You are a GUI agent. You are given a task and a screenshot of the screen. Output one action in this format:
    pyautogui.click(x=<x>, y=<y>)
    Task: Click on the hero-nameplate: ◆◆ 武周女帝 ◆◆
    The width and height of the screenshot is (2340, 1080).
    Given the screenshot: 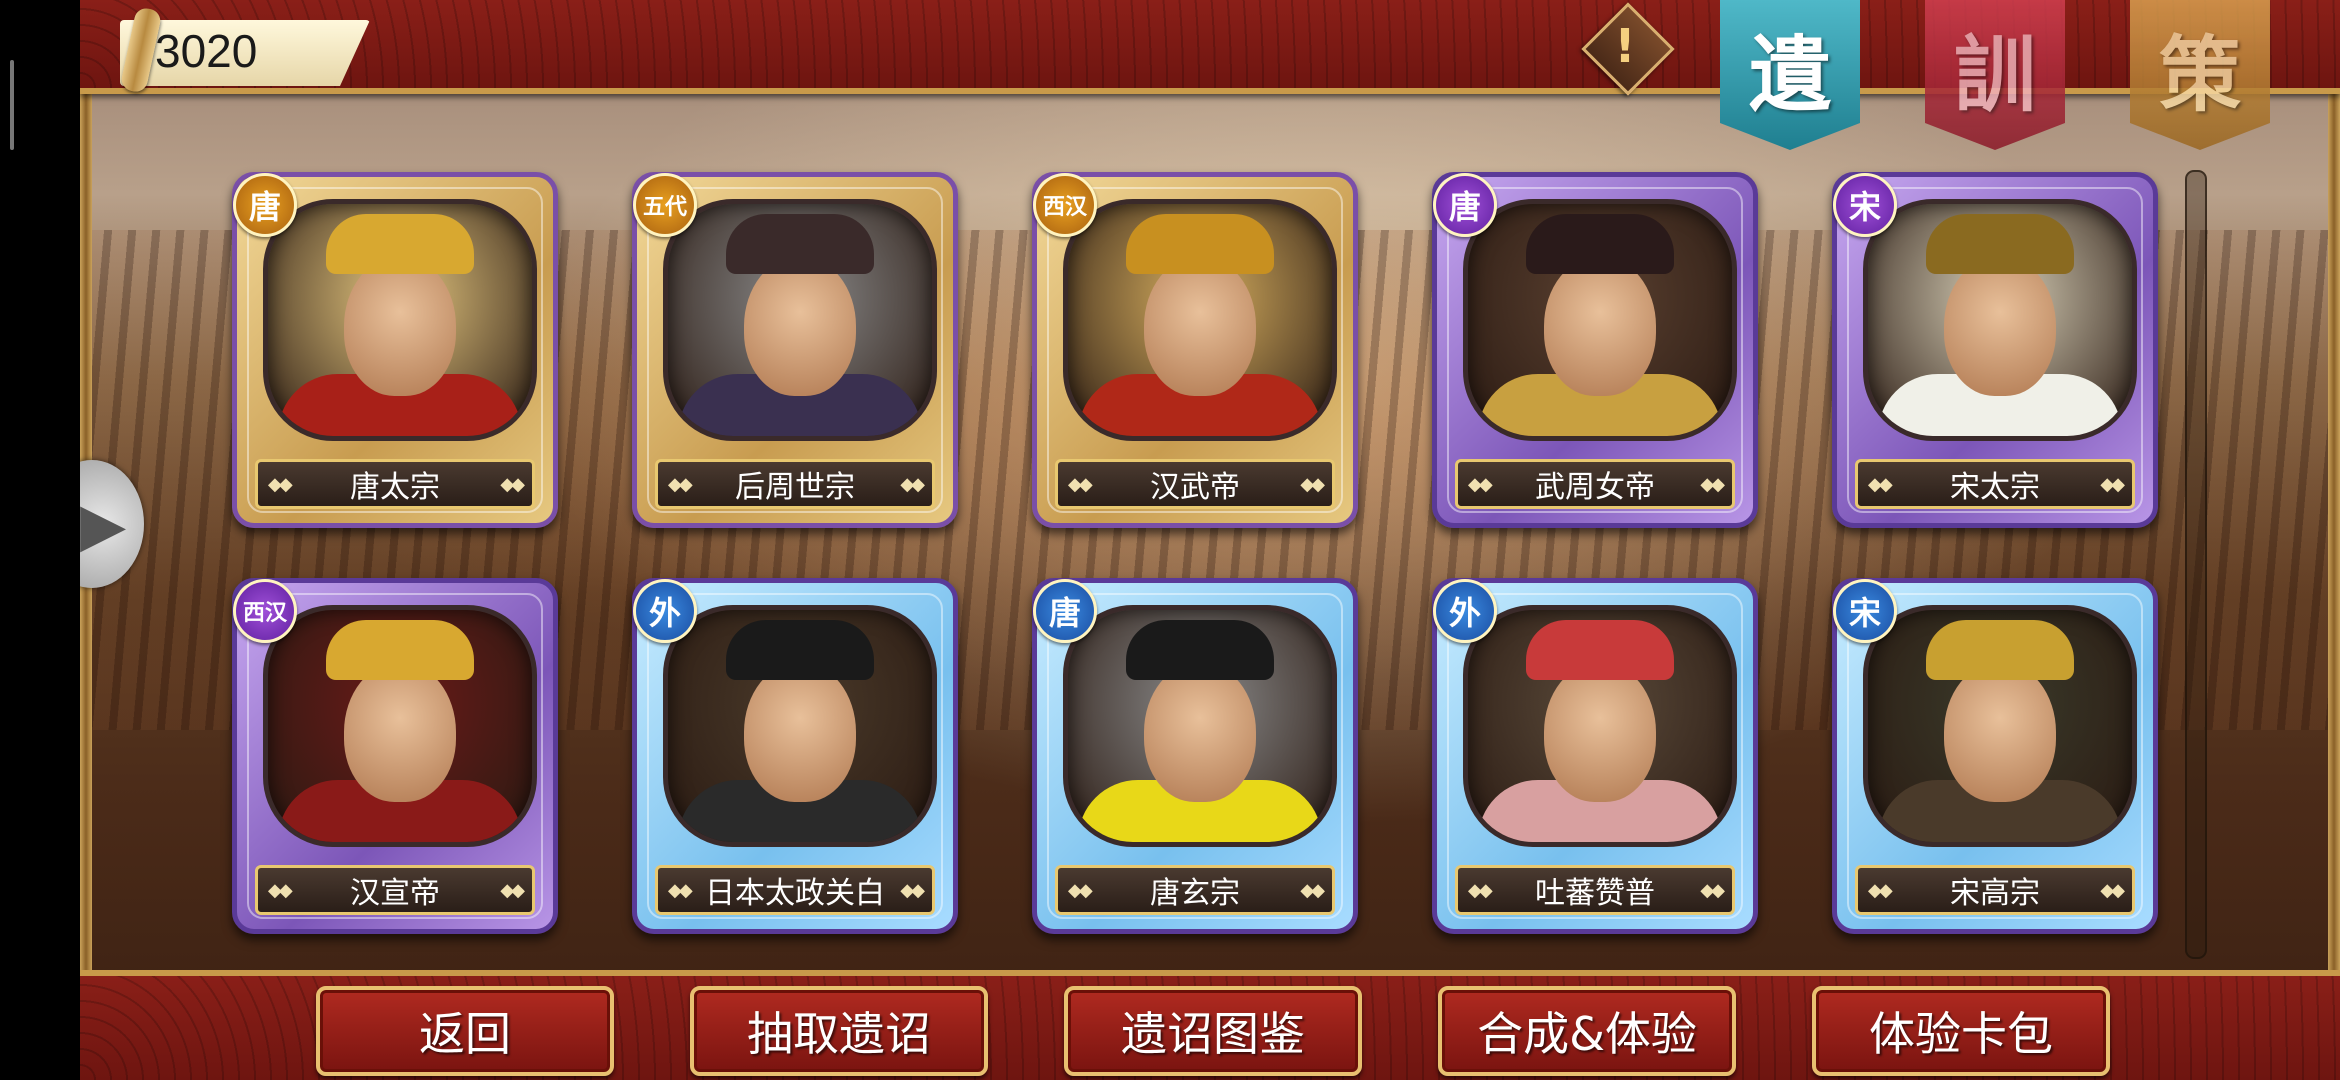 What is the action you would take?
    pyautogui.click(x=1595, y=484)
    